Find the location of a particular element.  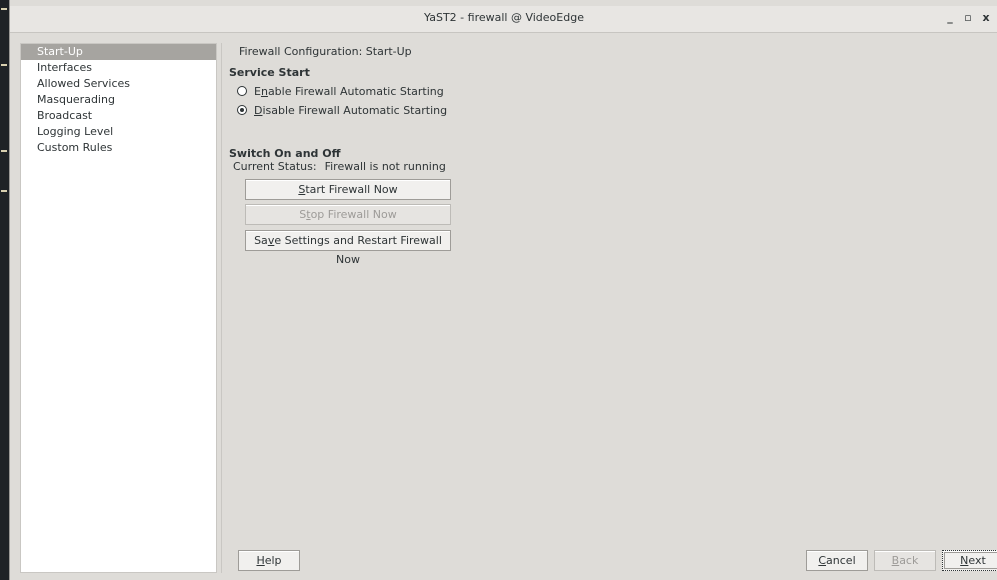

sidebar-item-logging-level: Logging Level is located at coordinates (118, 132).